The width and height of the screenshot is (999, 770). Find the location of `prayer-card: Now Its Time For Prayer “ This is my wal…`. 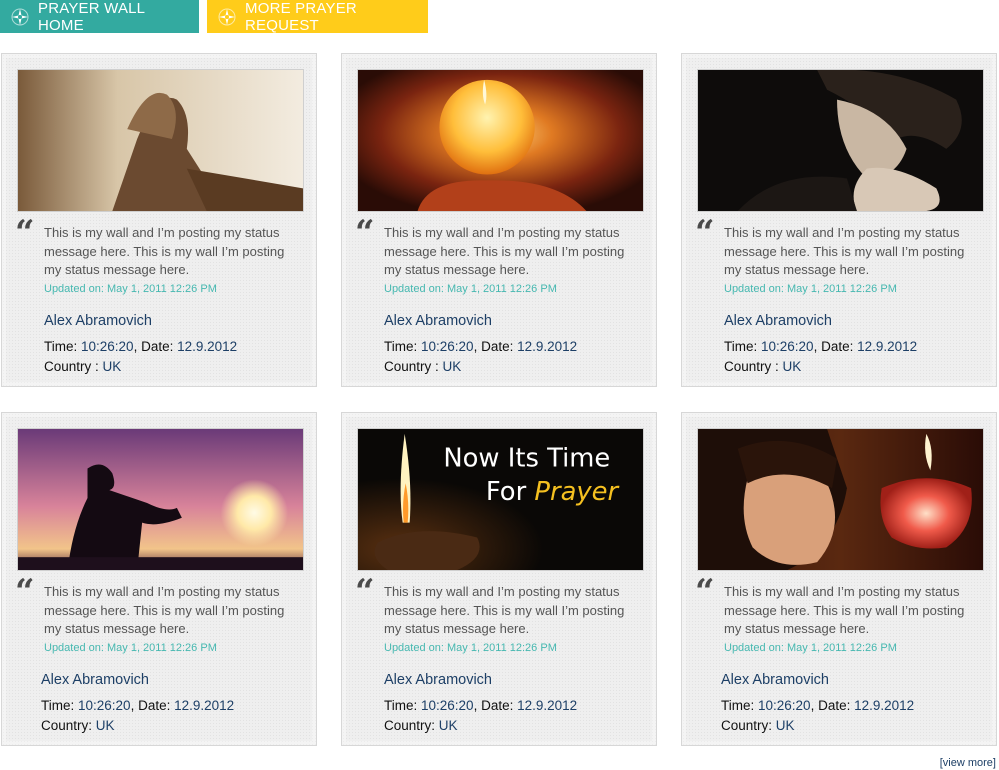

prayer-card: Now Its Time For Prayer “ This is my wal… is located at coordinates (499, 579).